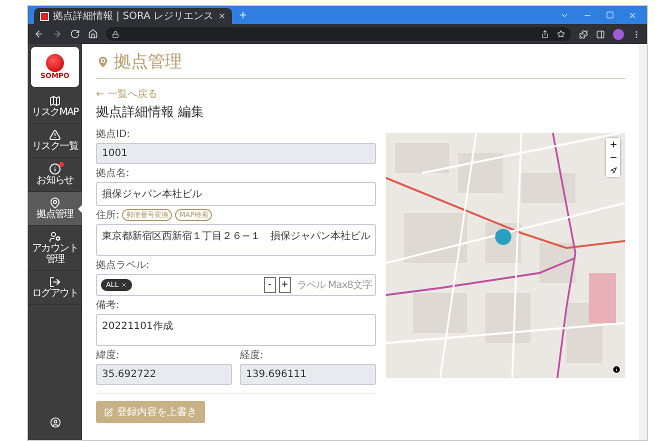 Image resolution: width=658 pixels, height=441 pixels. Describe the element at coordinates (39, 34) in the screenshot. I see `back-icon` at that location.